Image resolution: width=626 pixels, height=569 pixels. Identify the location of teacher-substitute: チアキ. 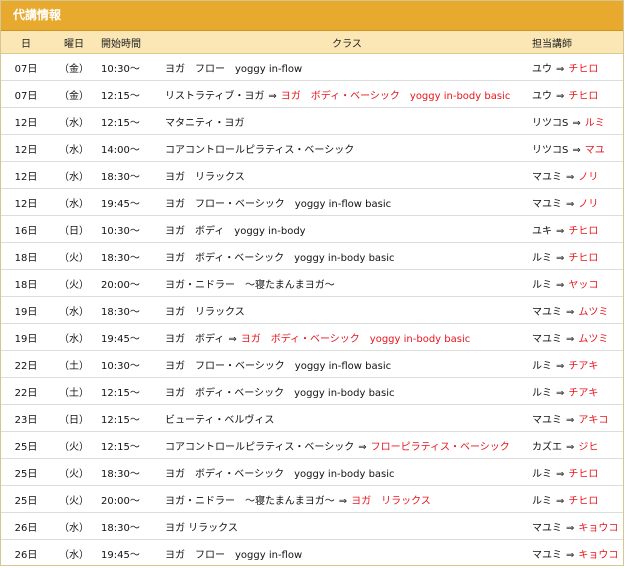
(583, 366).